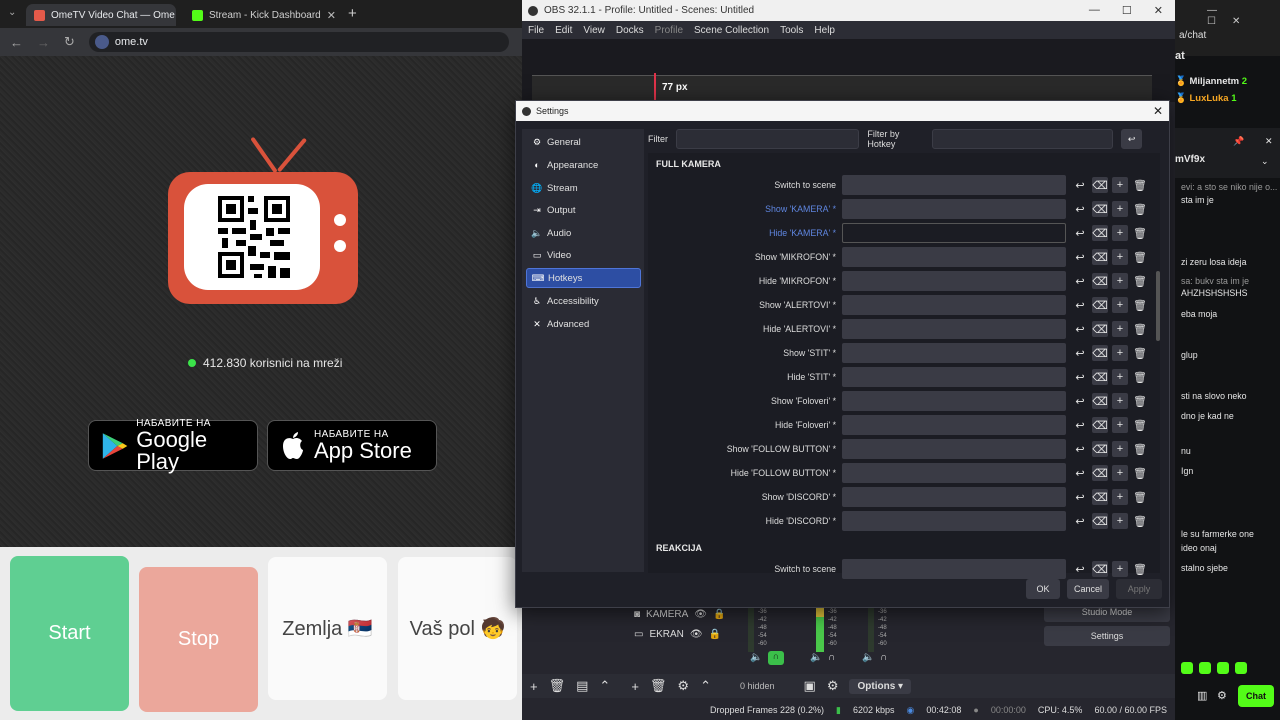 This screenshot has height=720, width=1280. Describe the element at coordinates (630, 30) in the screenshot. I see `menu-docks: Docks` at that location.